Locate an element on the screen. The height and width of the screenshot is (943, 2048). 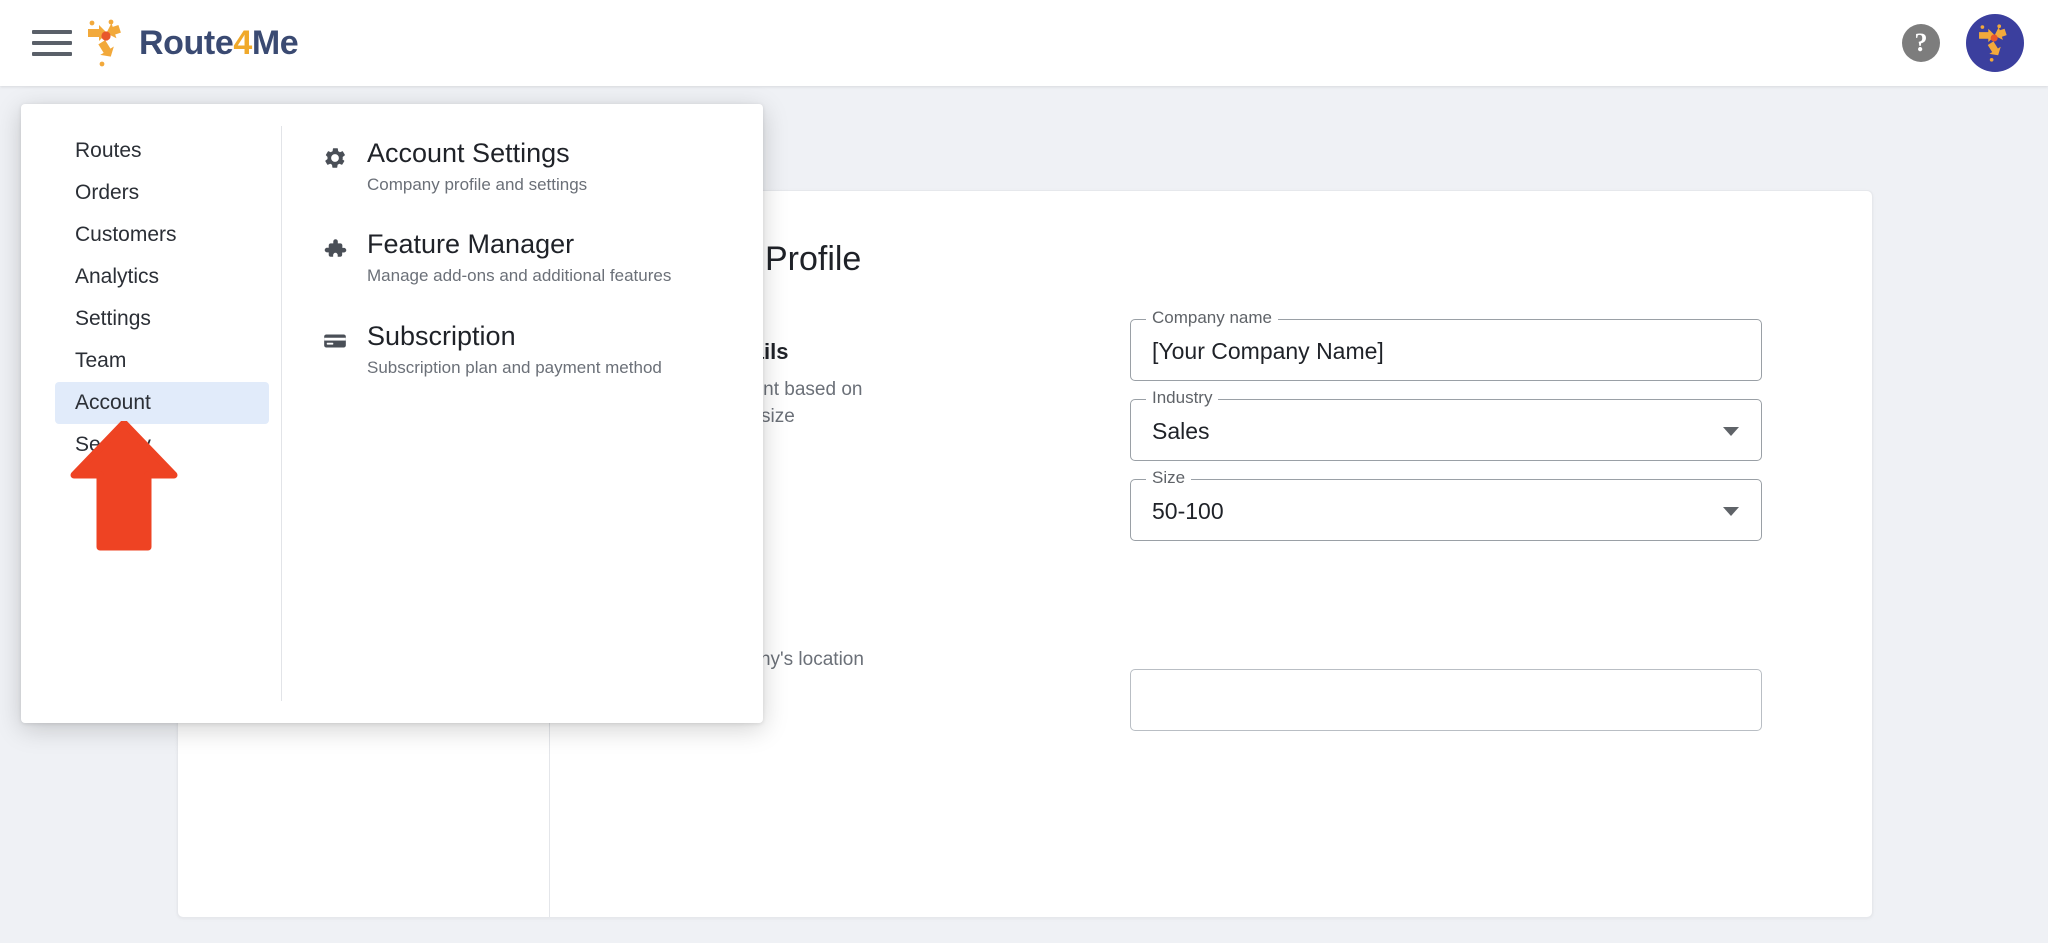
size-value: 50-100 is located at coordinates (1188, 510).